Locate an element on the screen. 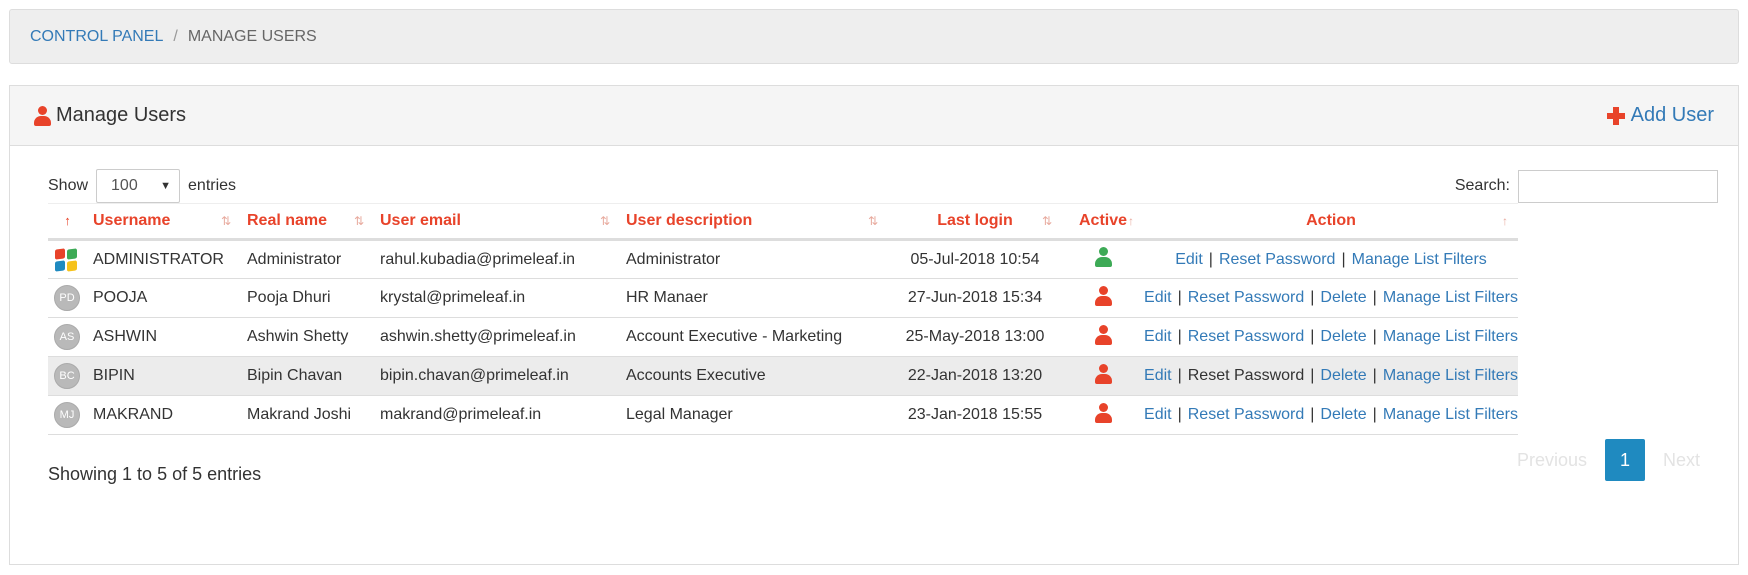 This screenshot has height=575, width=1748. entries-select-value: 100 is located at coordinates (124, 185).